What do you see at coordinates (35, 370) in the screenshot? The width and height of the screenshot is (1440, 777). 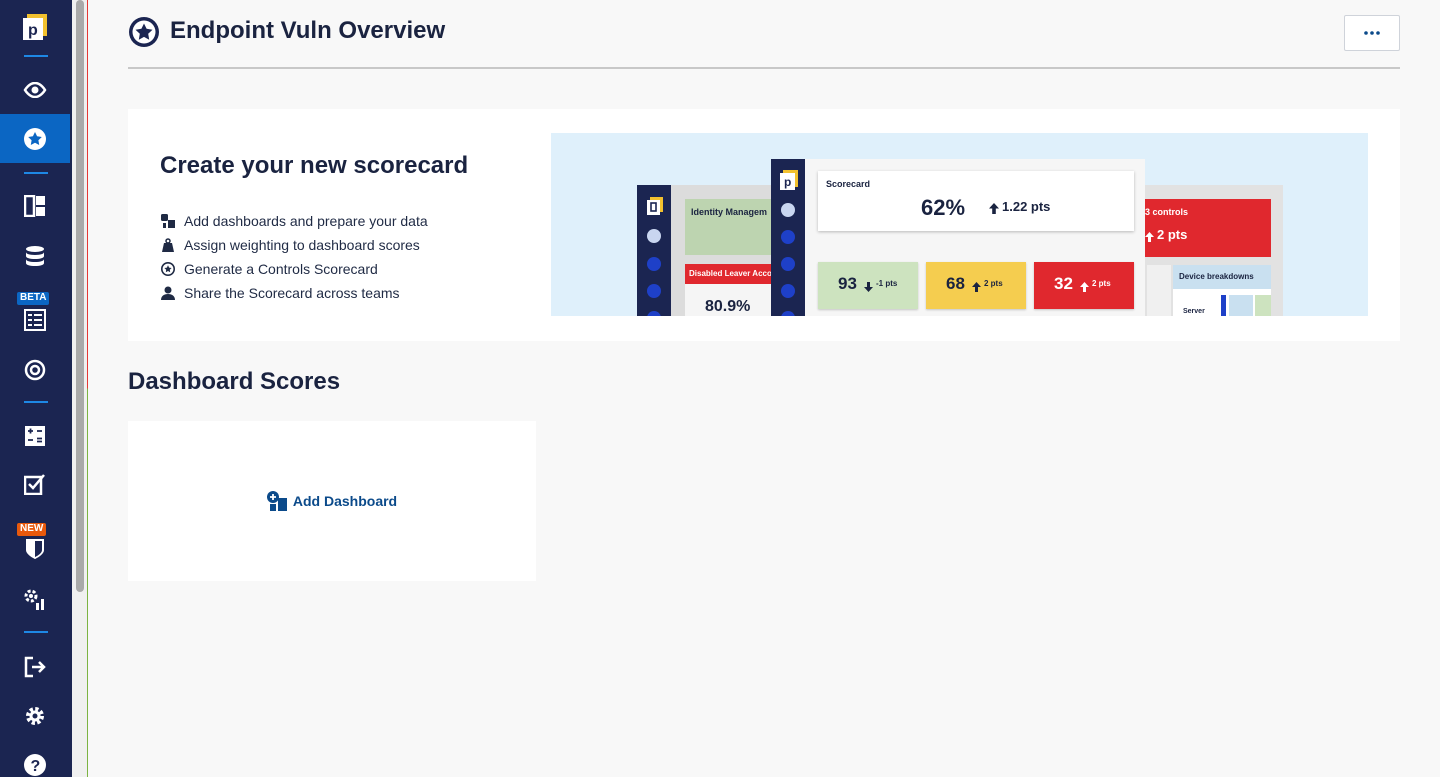 I see `sidebar-item-targets` at bounding box center [35, 370].